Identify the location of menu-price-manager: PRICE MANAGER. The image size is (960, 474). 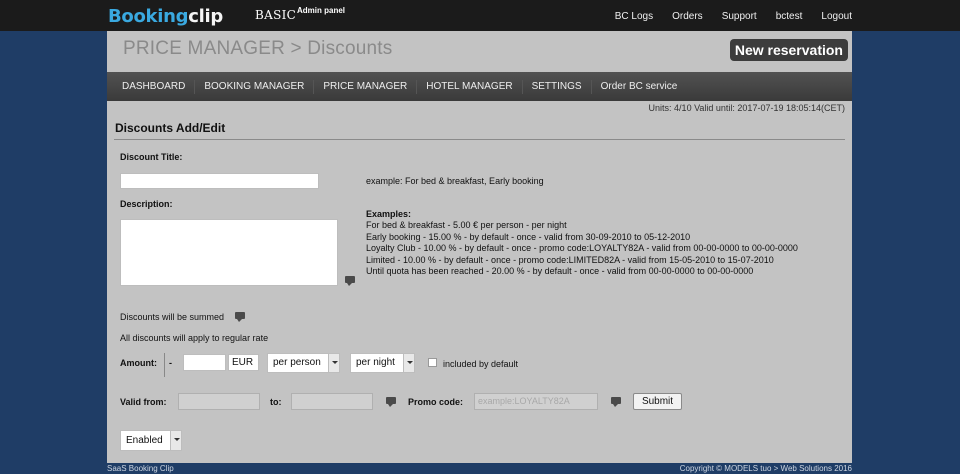
(366, 86).